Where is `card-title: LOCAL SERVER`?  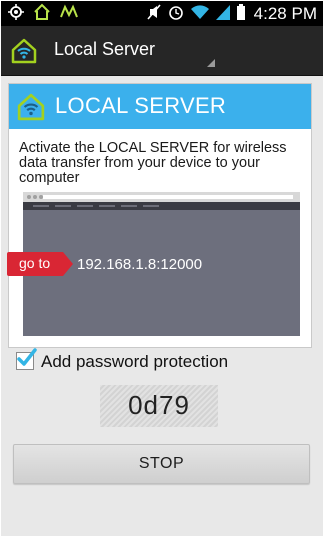 card-title: LOCAL SERVER is located at coordinates (141, 105).